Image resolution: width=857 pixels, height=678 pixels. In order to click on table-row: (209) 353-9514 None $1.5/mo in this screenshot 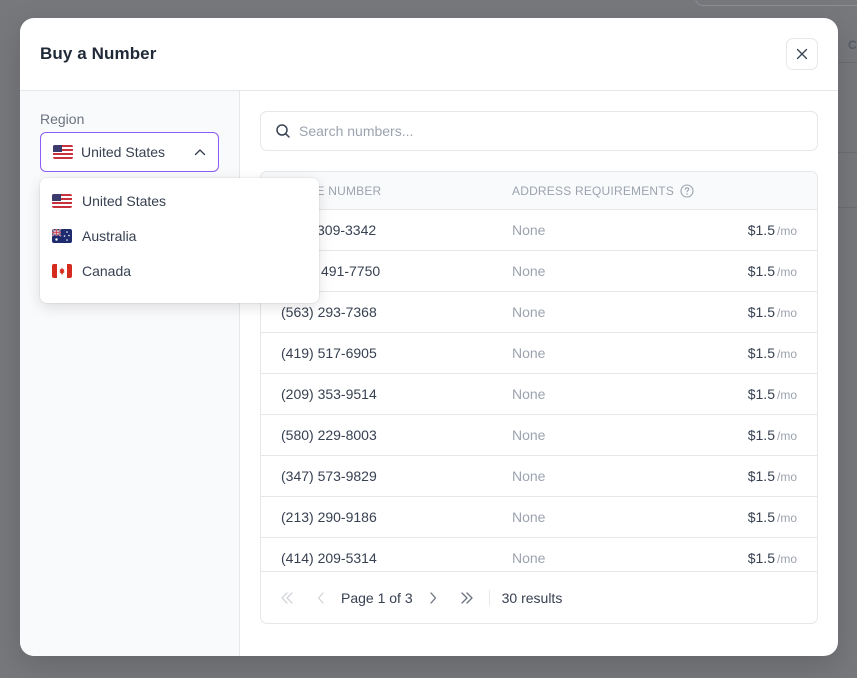, I will do `click(539, 394)`.